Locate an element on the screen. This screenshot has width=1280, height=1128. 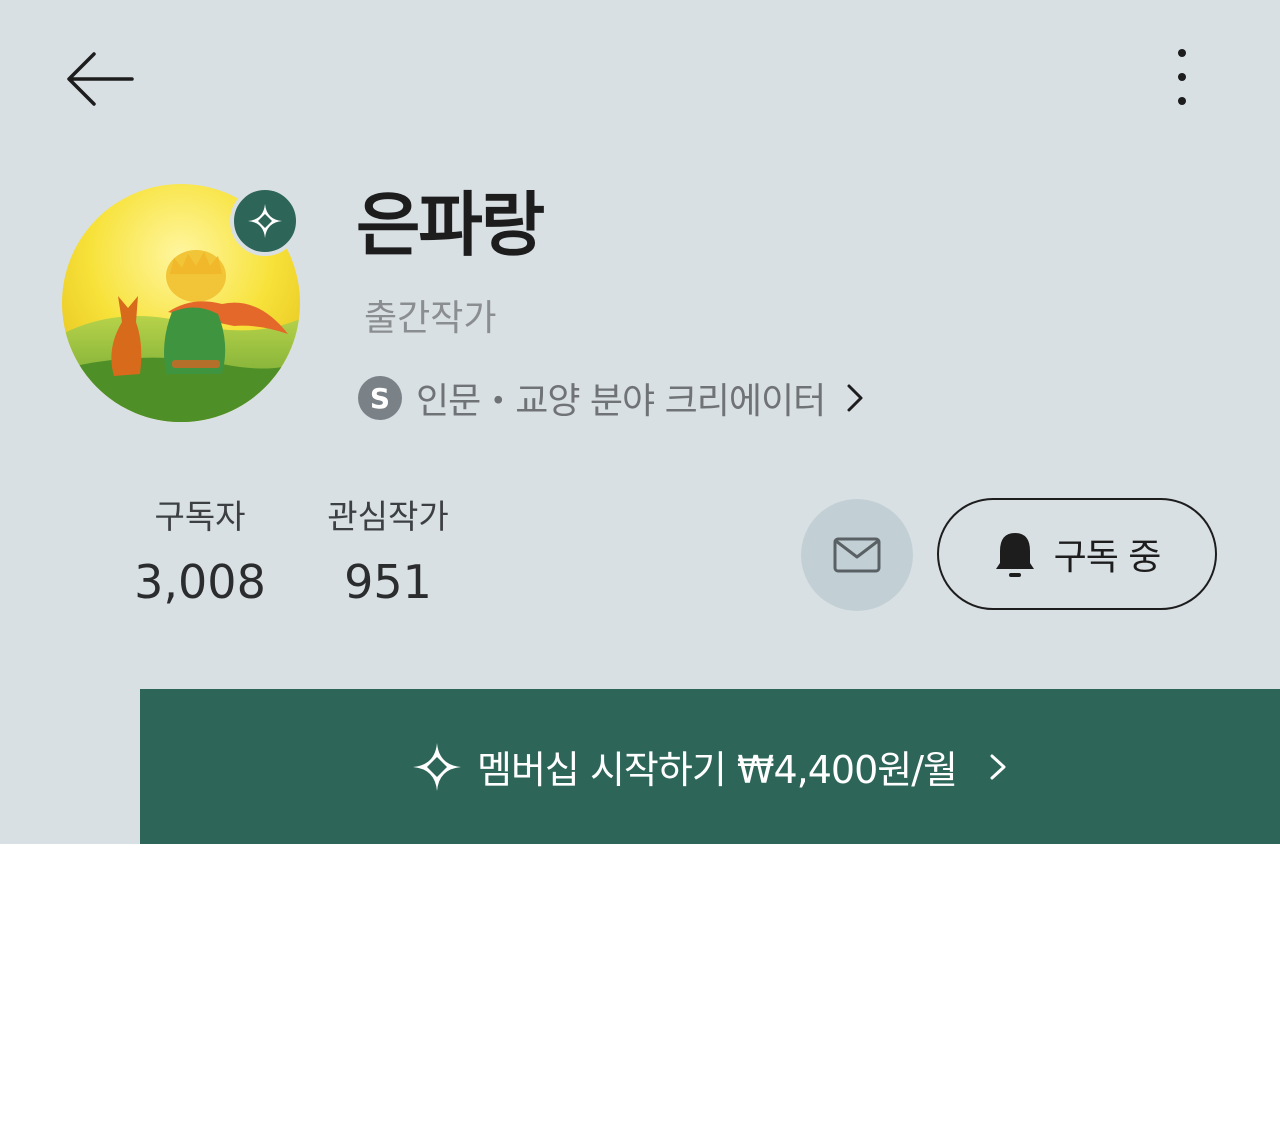
subscribers-stat: 구독자 3,008 is located at coordinates (200, 555).